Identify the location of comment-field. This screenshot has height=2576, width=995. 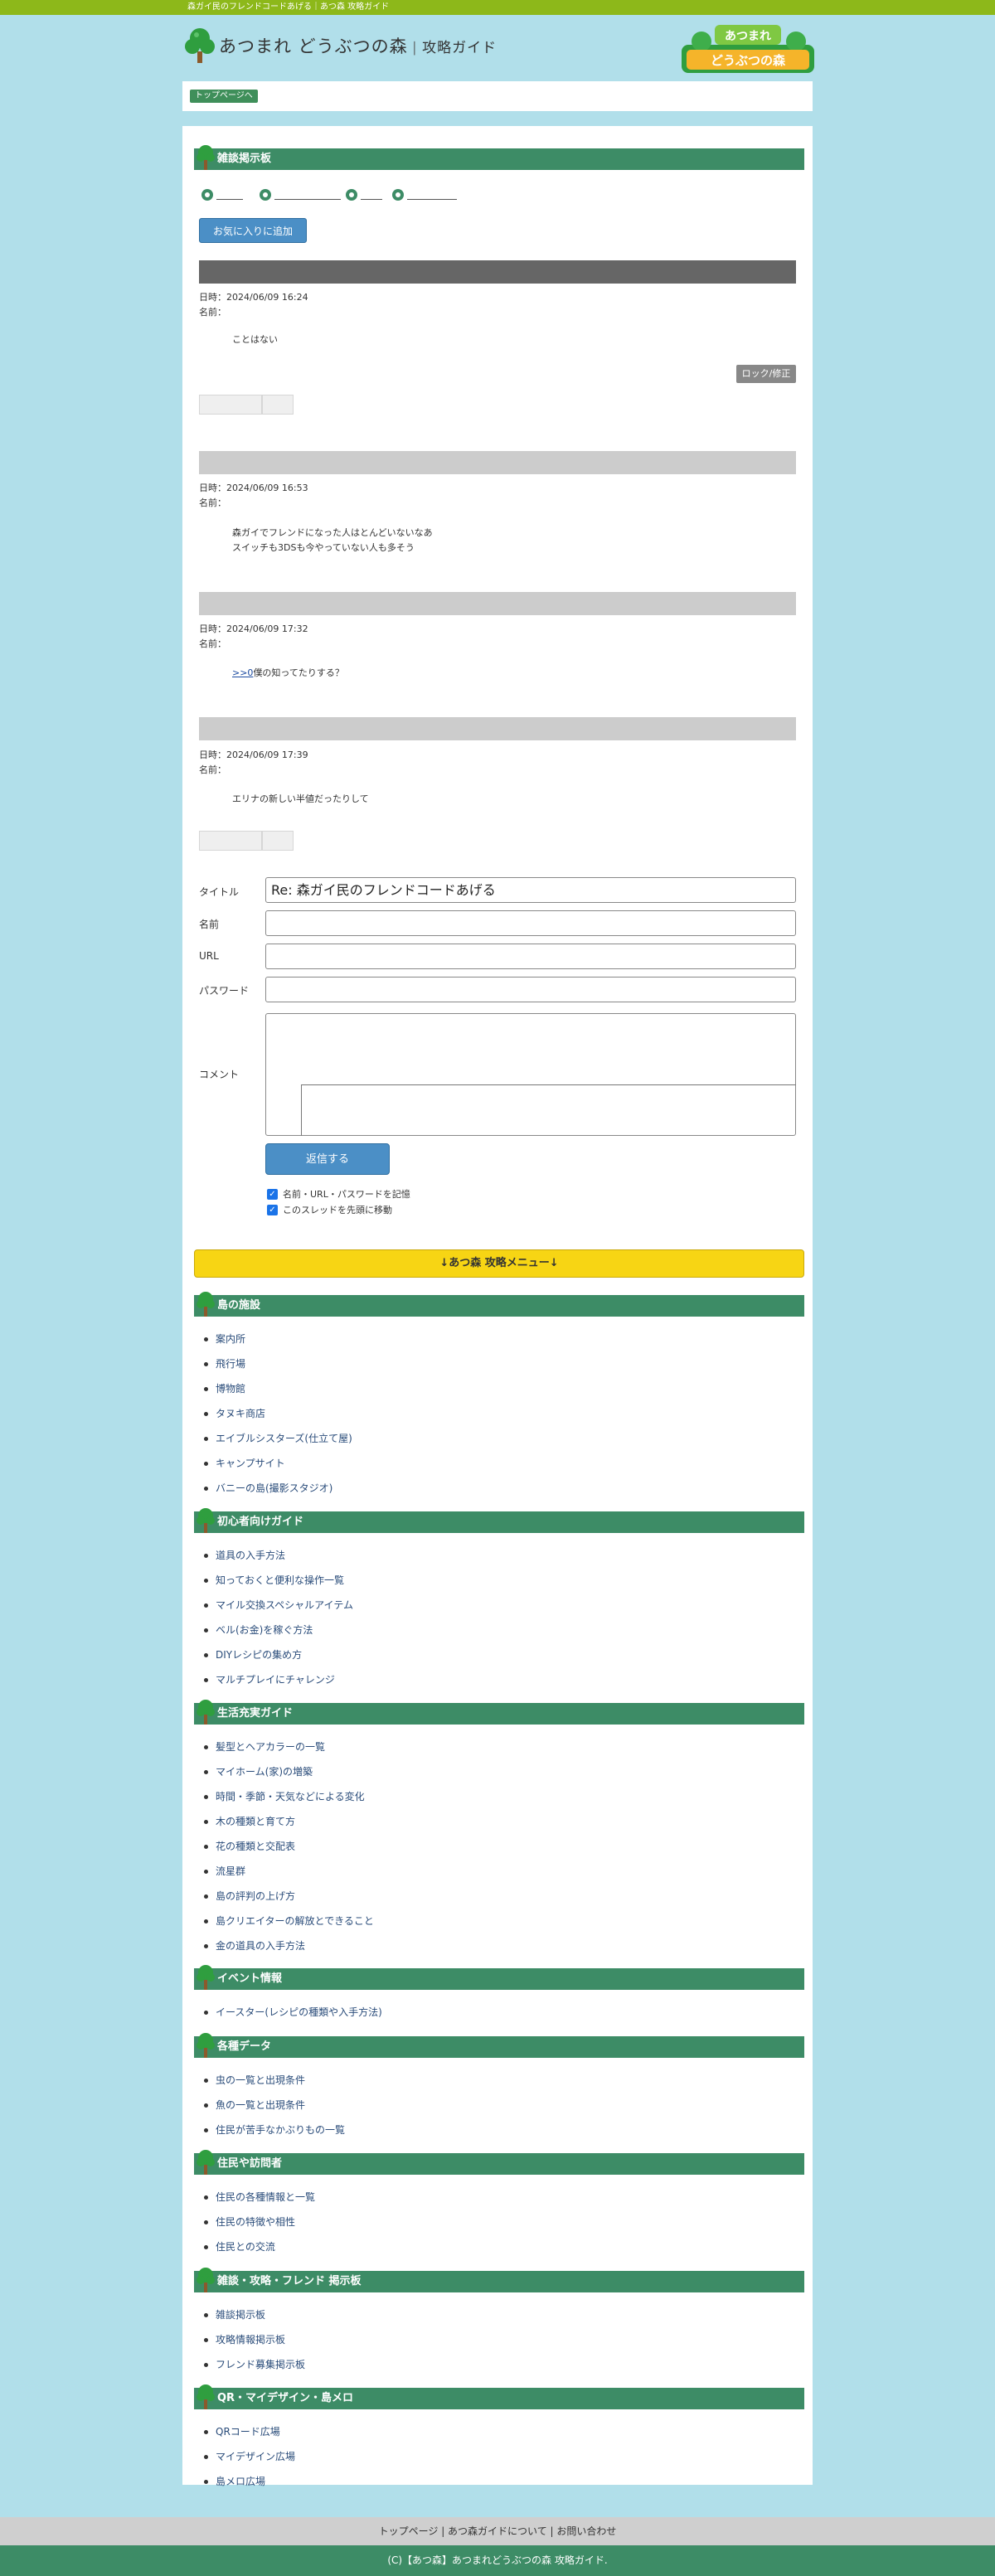
(530, 1074).